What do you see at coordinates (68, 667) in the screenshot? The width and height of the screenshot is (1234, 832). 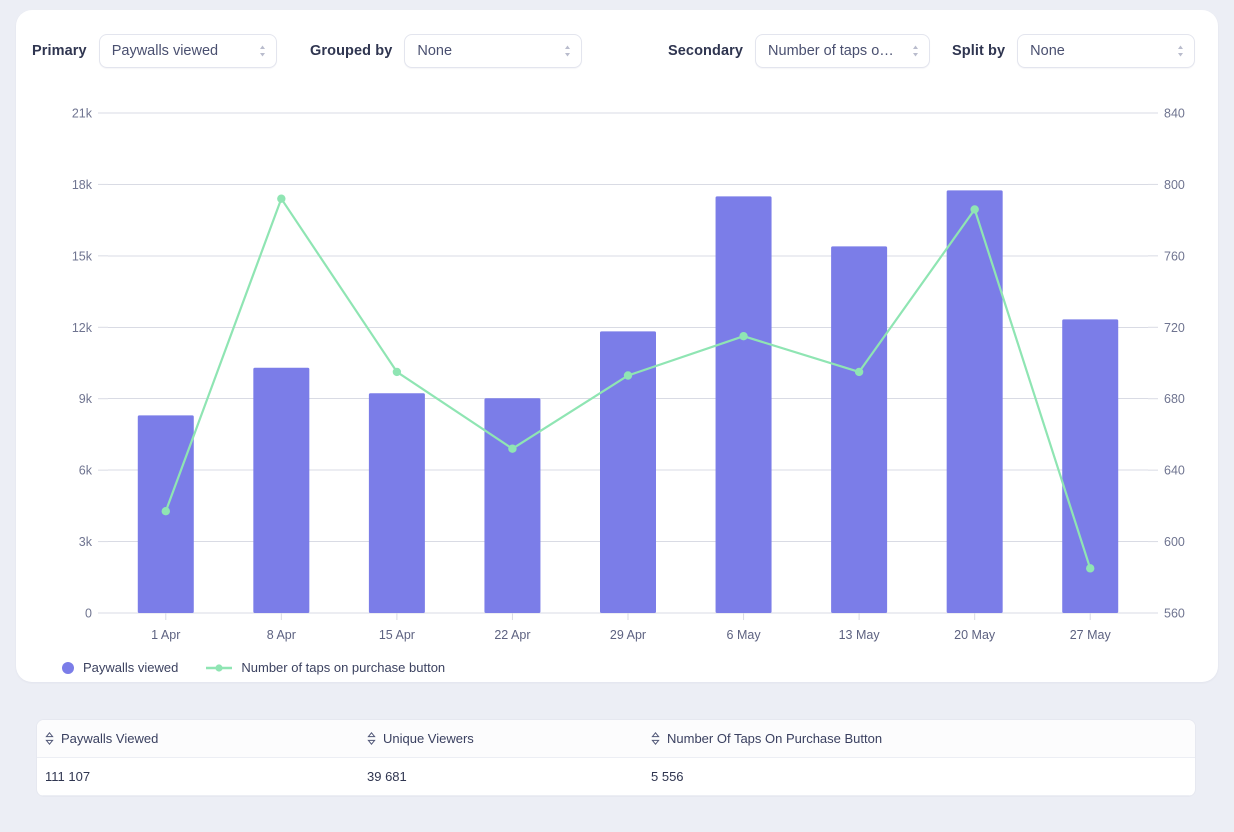 I see `legend-dot-icon` at bounding box center [68, 667].